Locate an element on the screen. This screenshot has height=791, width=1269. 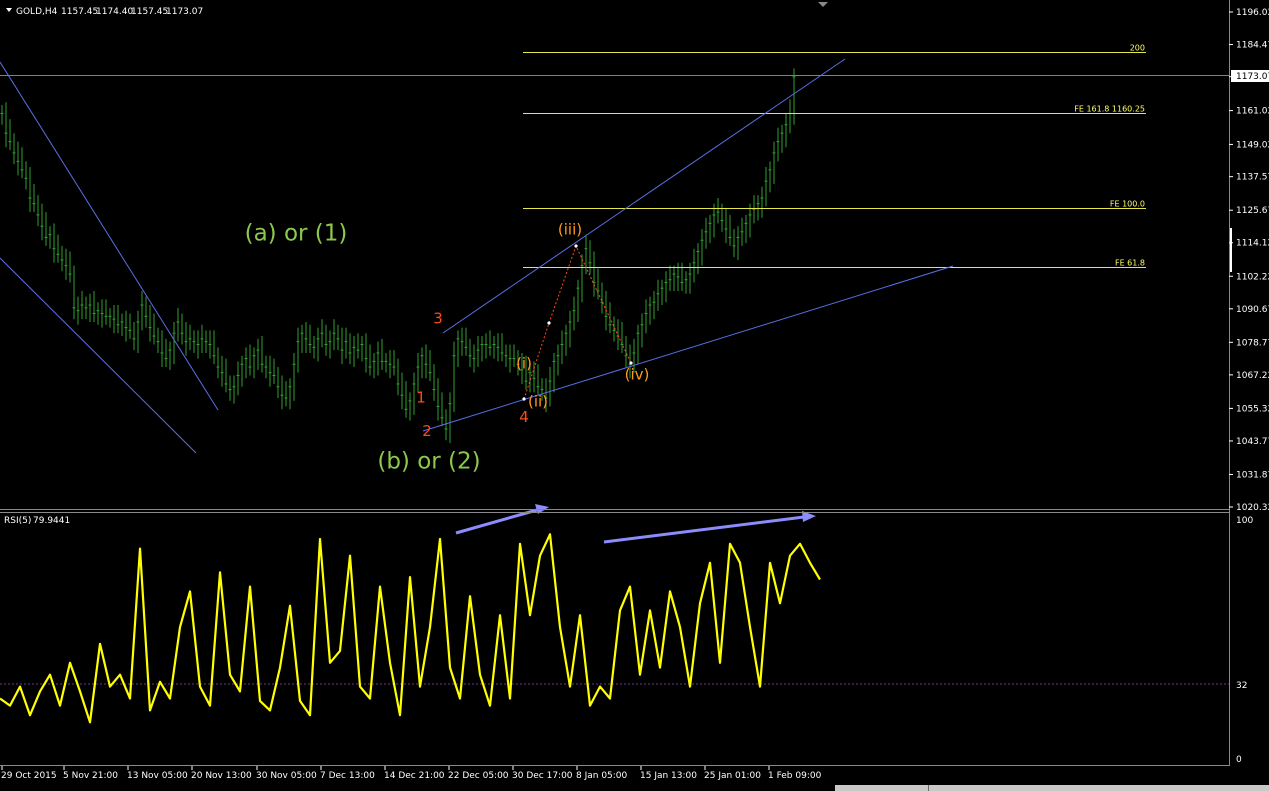
wave-label-5: (i) is located at coordinates (524, 363).